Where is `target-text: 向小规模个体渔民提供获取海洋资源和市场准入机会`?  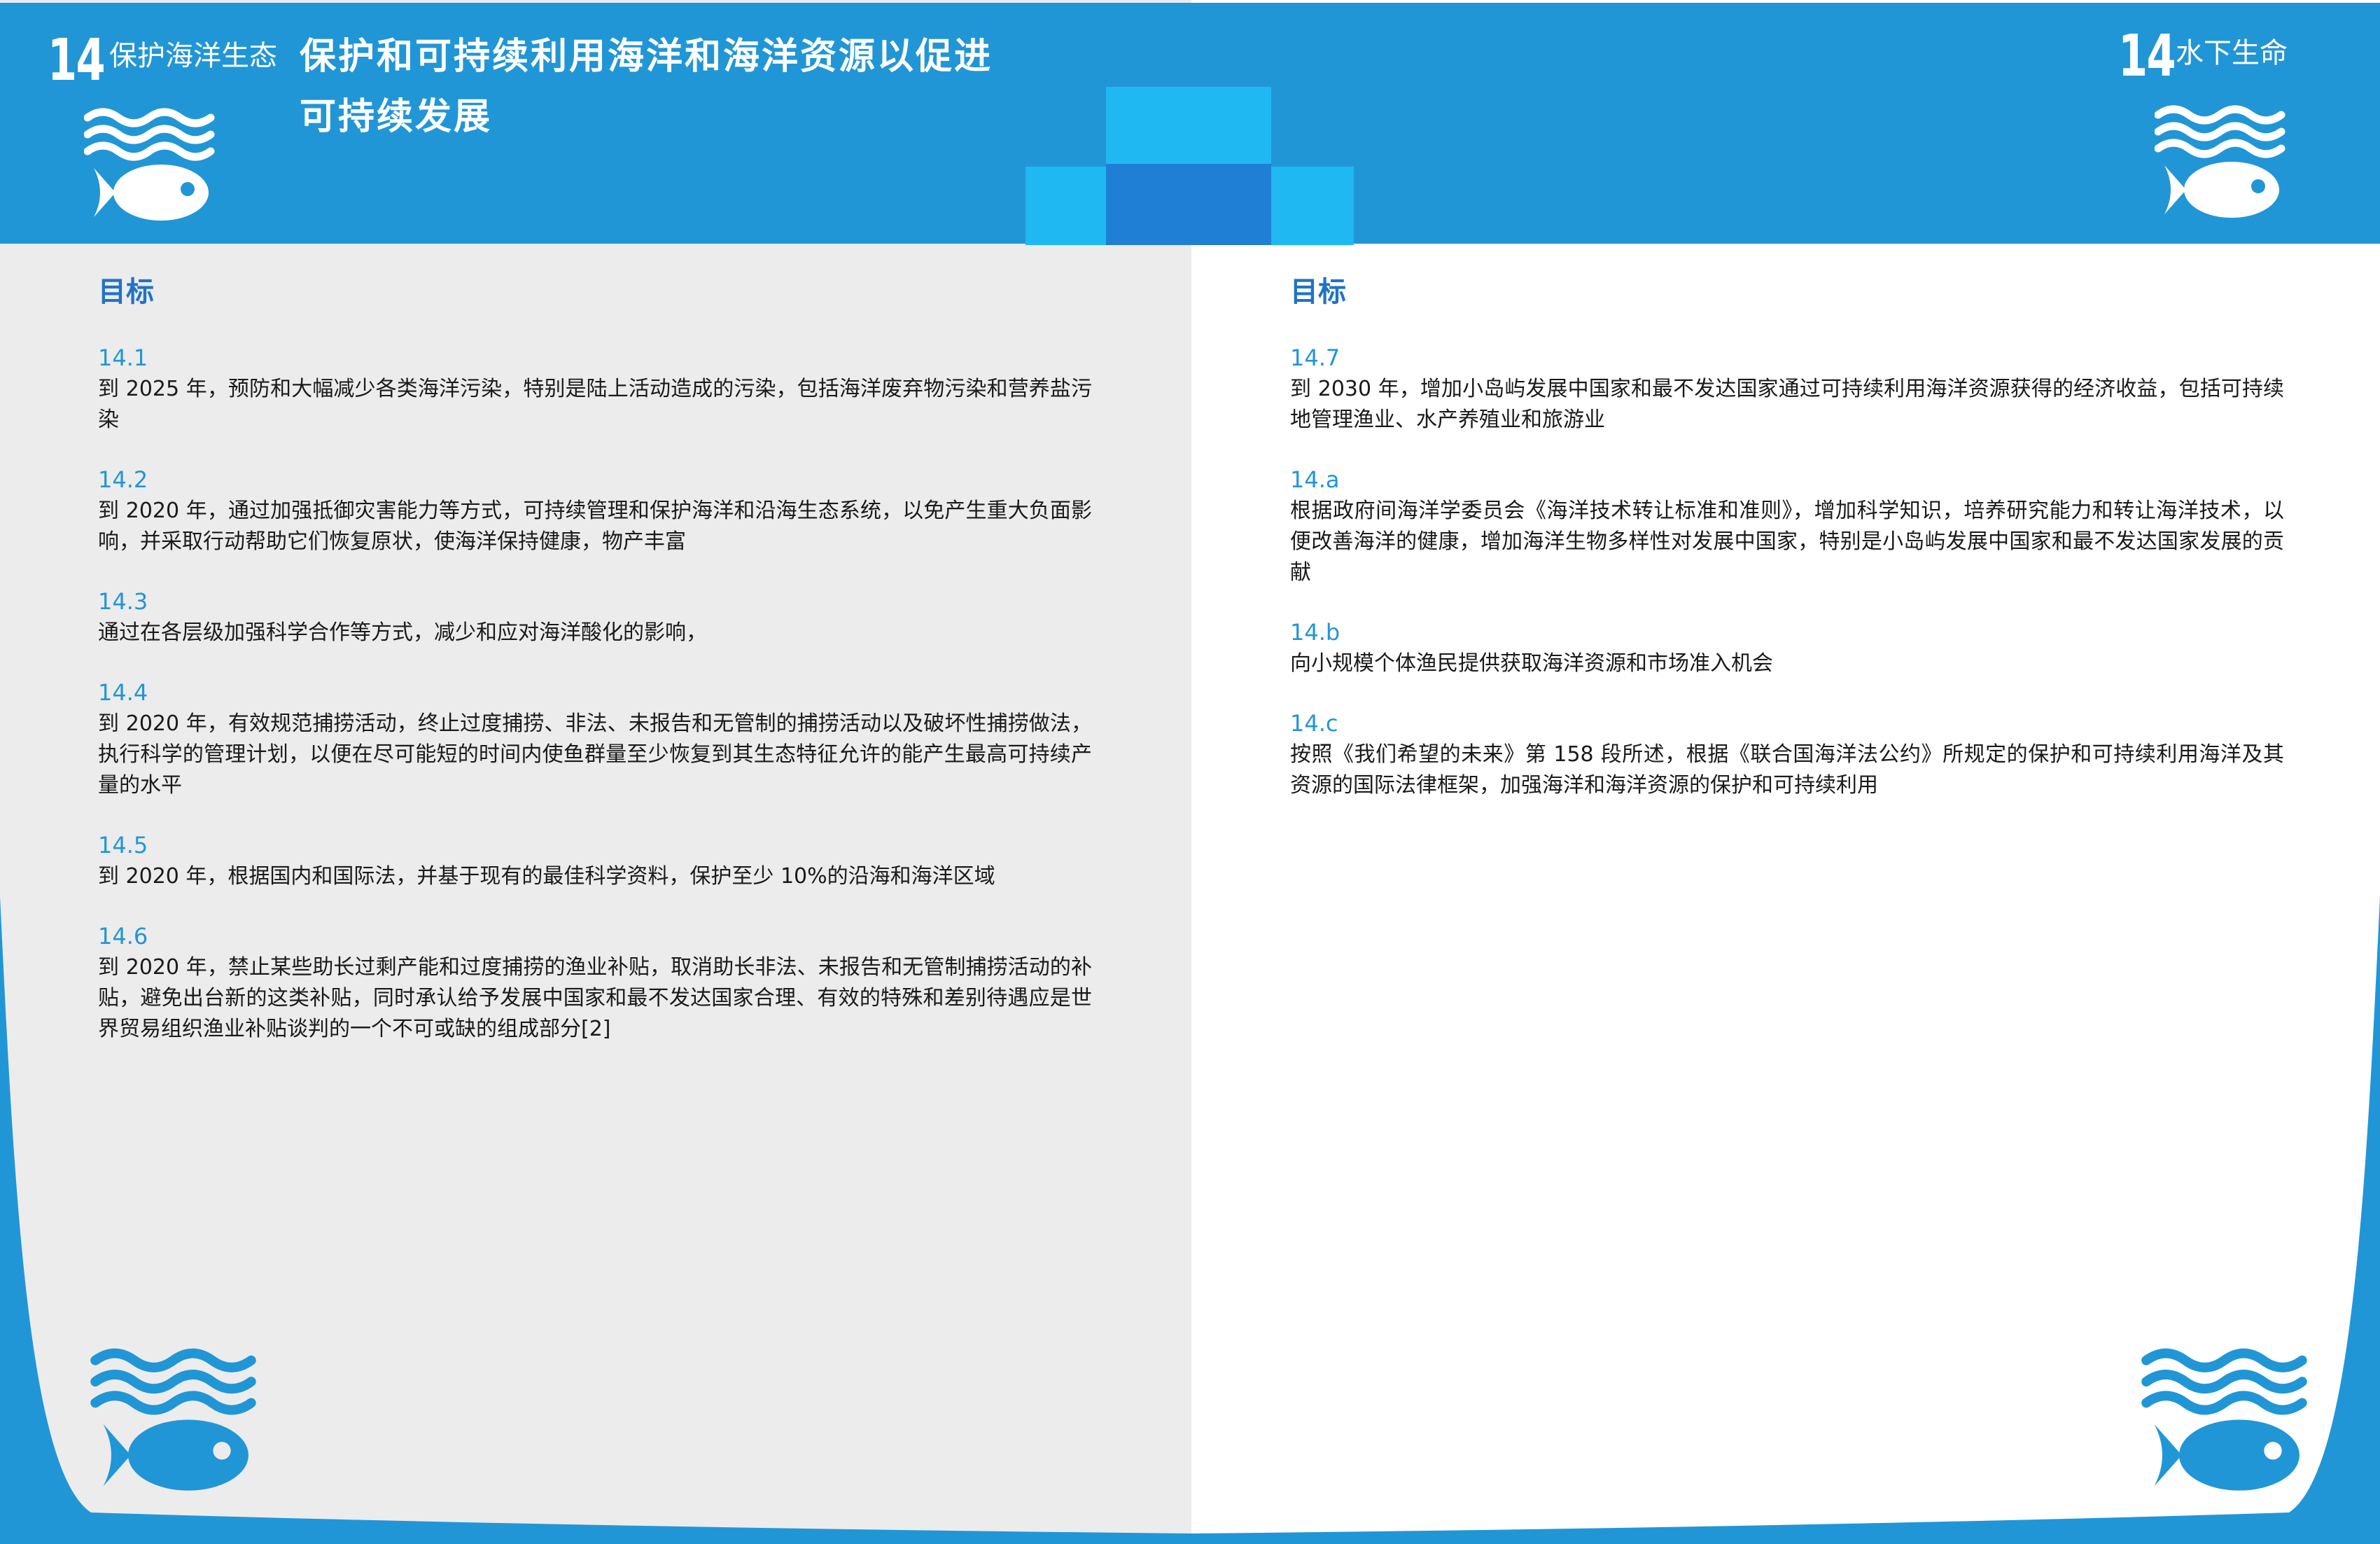
target-text: 向小规模个体渔民提供获取海洋资源和市场准入机会 is located at coordinates (1531, 663).